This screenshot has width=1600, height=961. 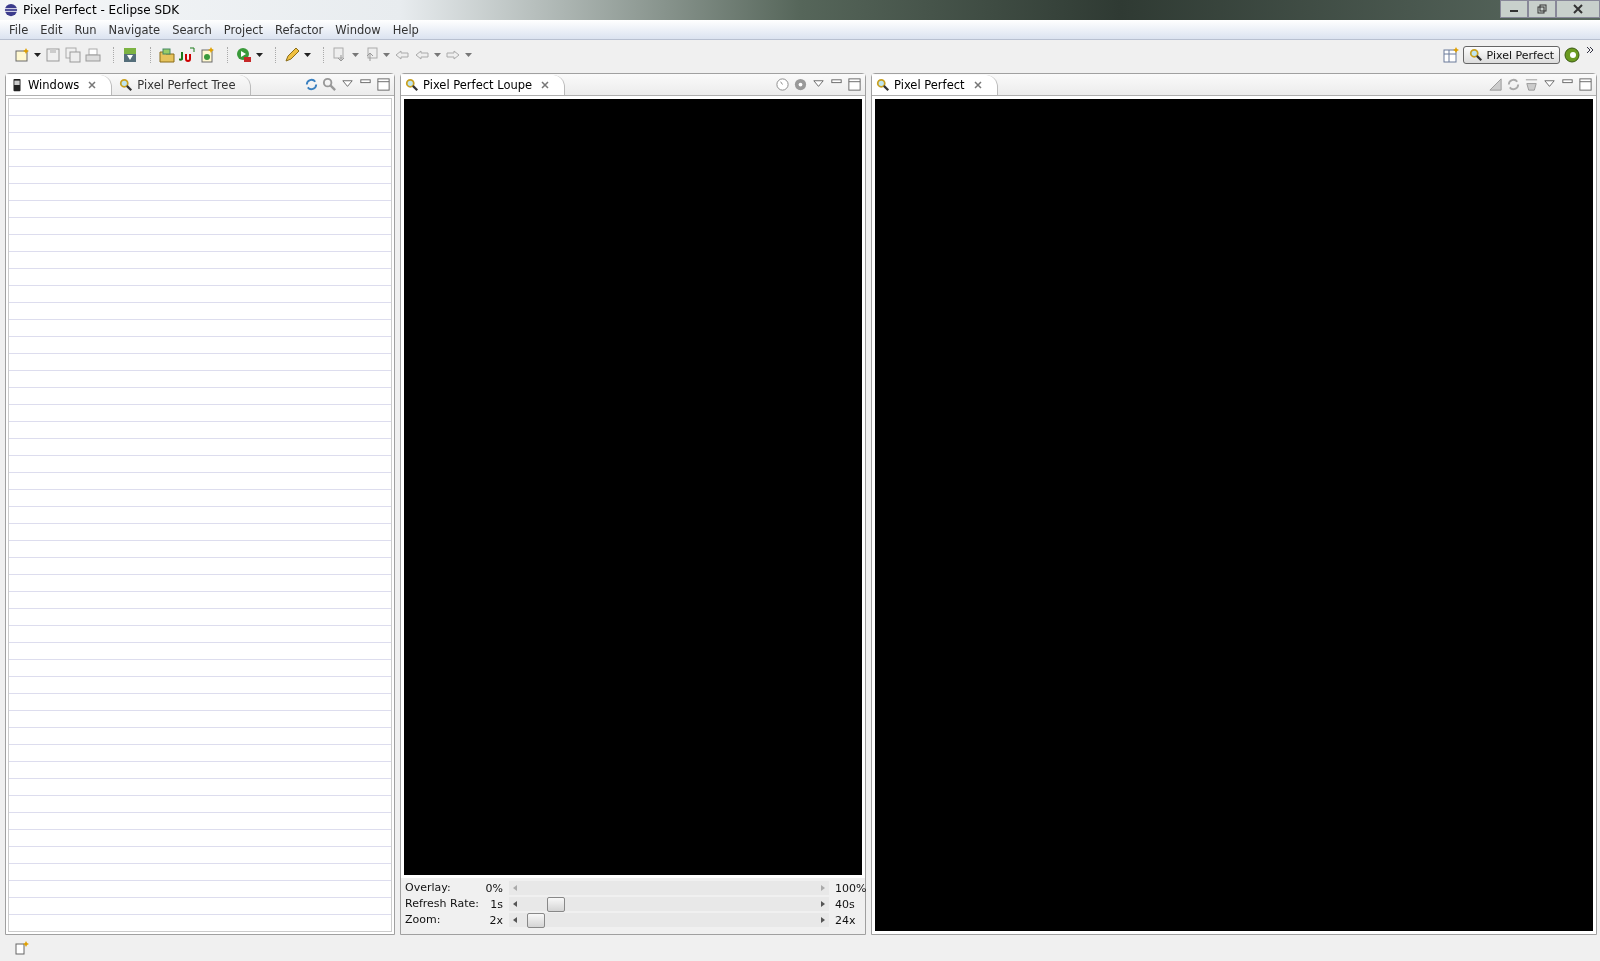 I want to click on slider-value: 1s, so click(x=496, y=904).